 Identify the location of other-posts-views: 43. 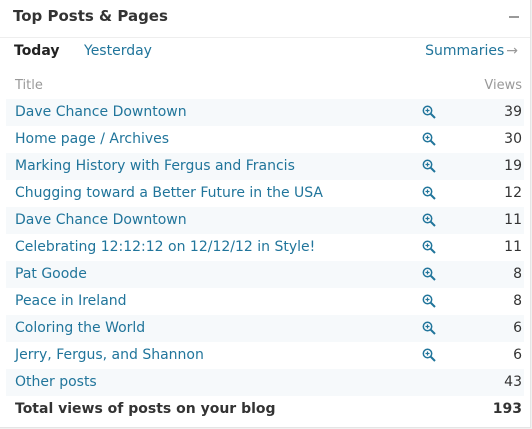
(513, 382).